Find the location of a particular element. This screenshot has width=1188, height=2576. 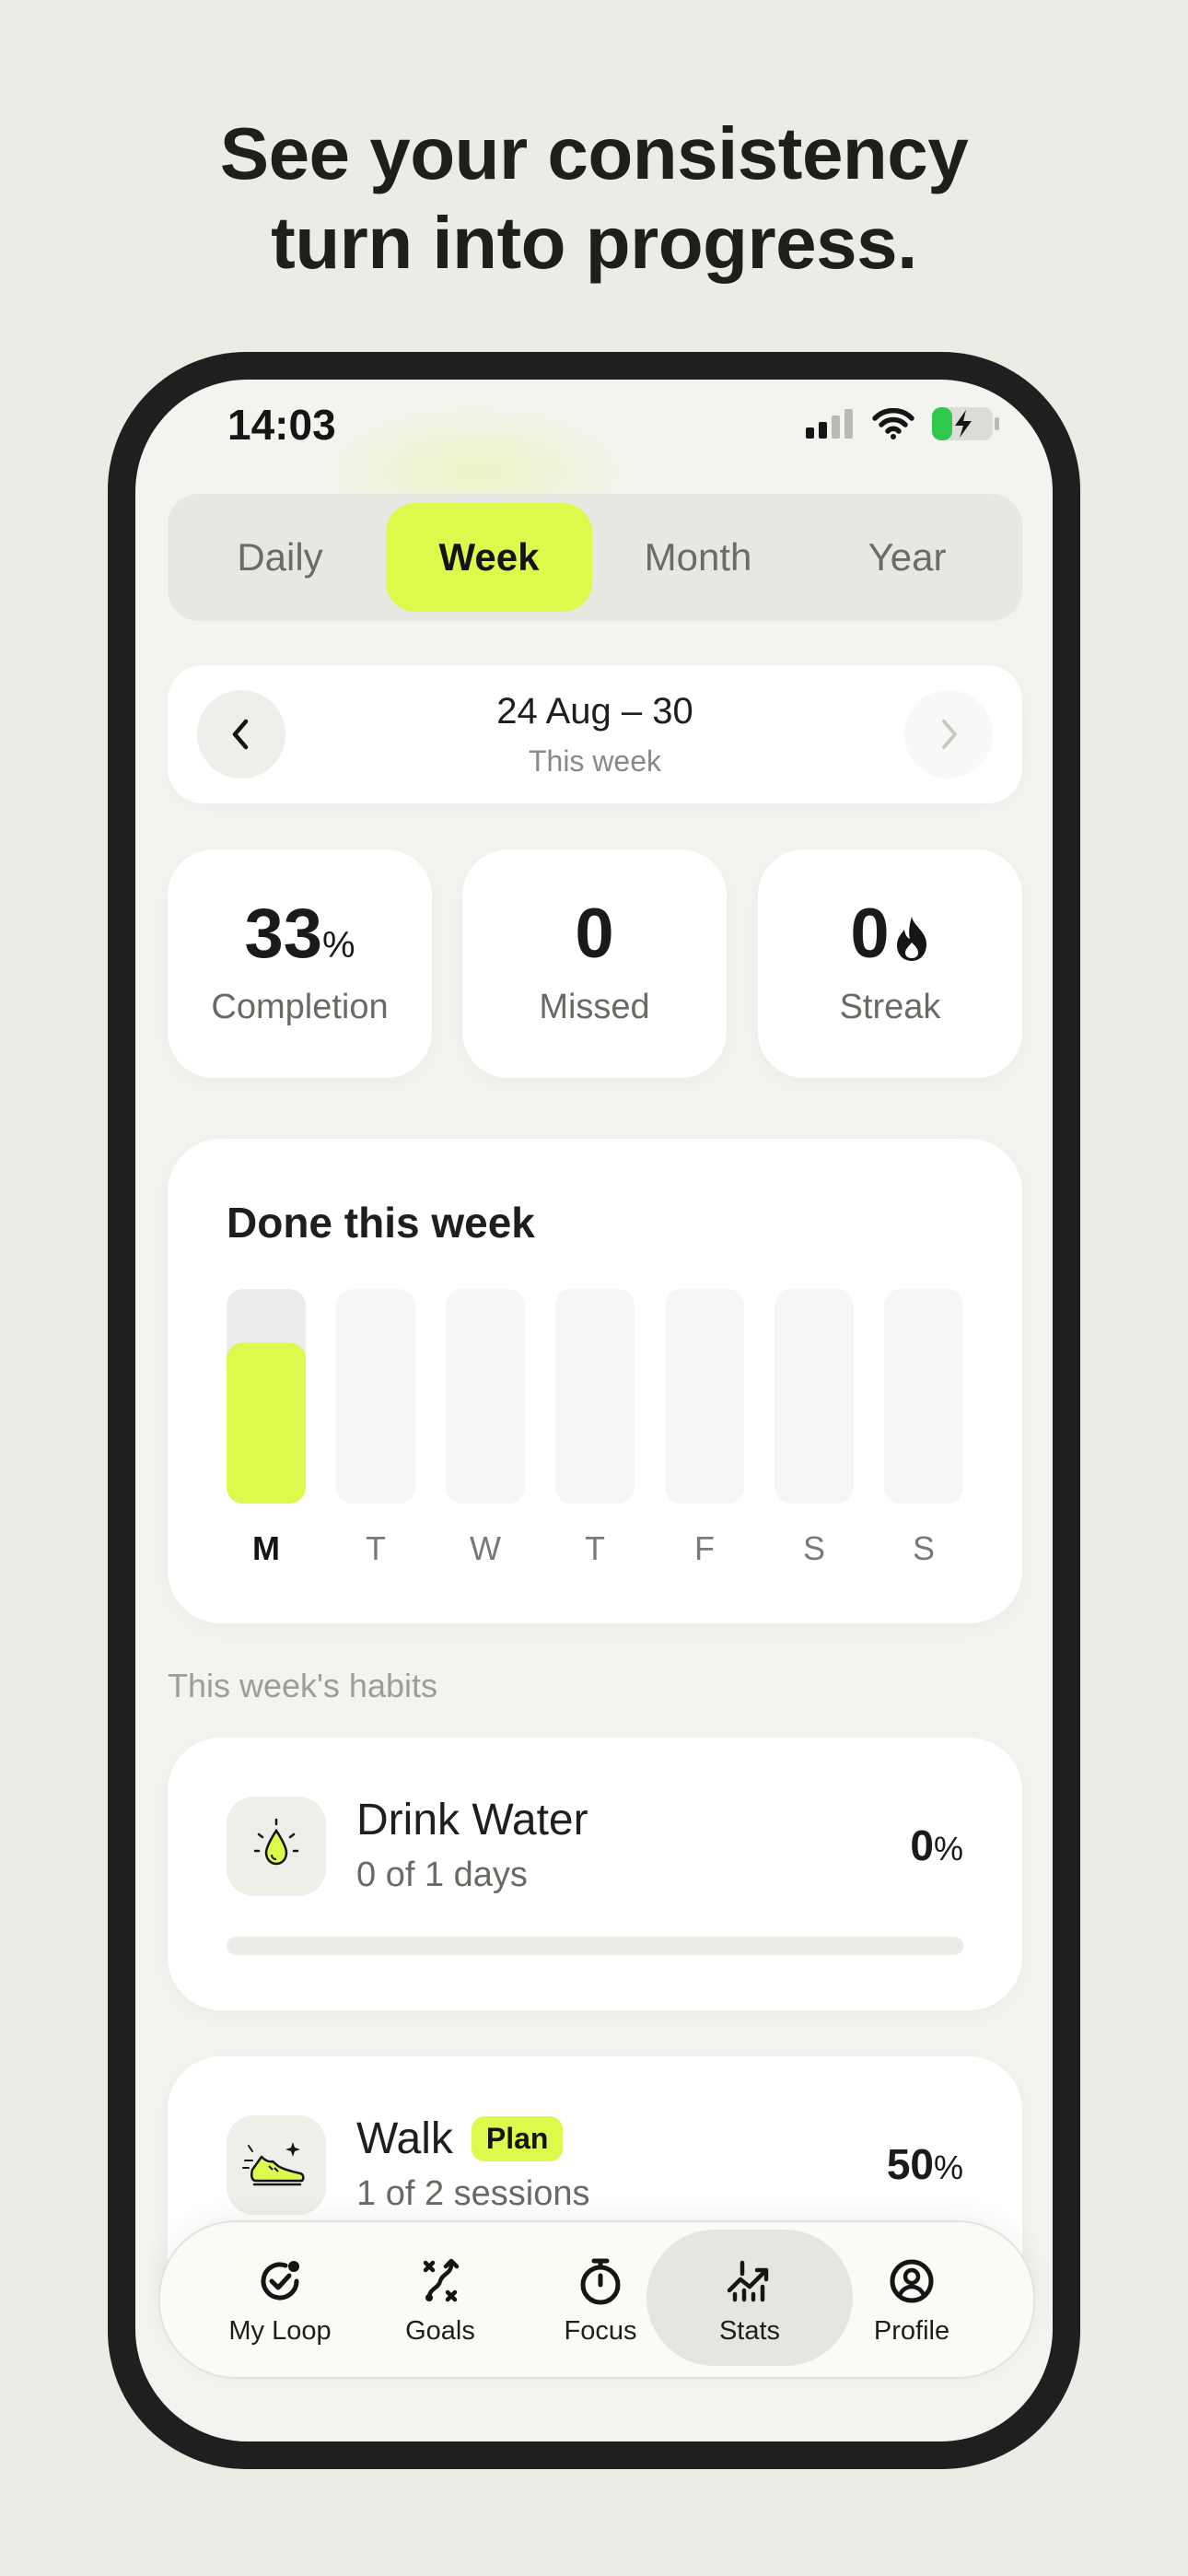

missed-label: Missed is located at coordinates (594, 1007).